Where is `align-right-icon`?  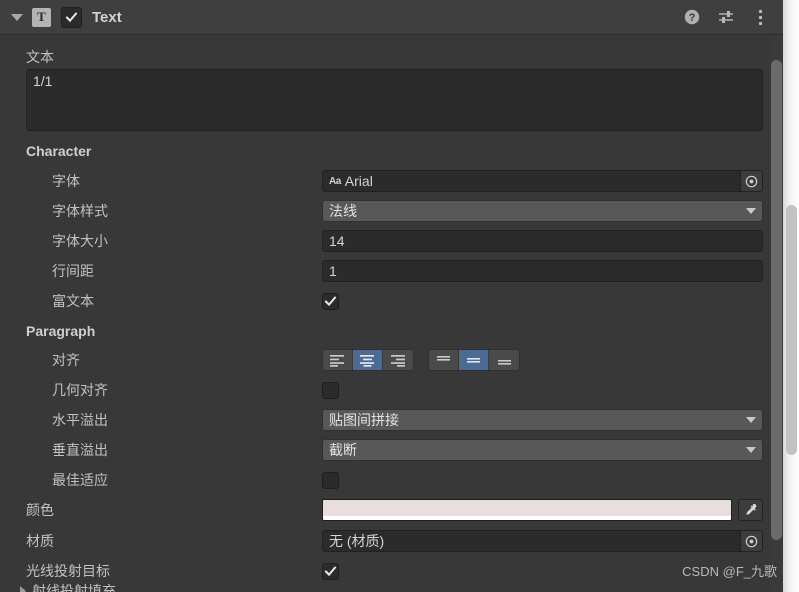
align-right-icon is located at coordinates (398, 360).